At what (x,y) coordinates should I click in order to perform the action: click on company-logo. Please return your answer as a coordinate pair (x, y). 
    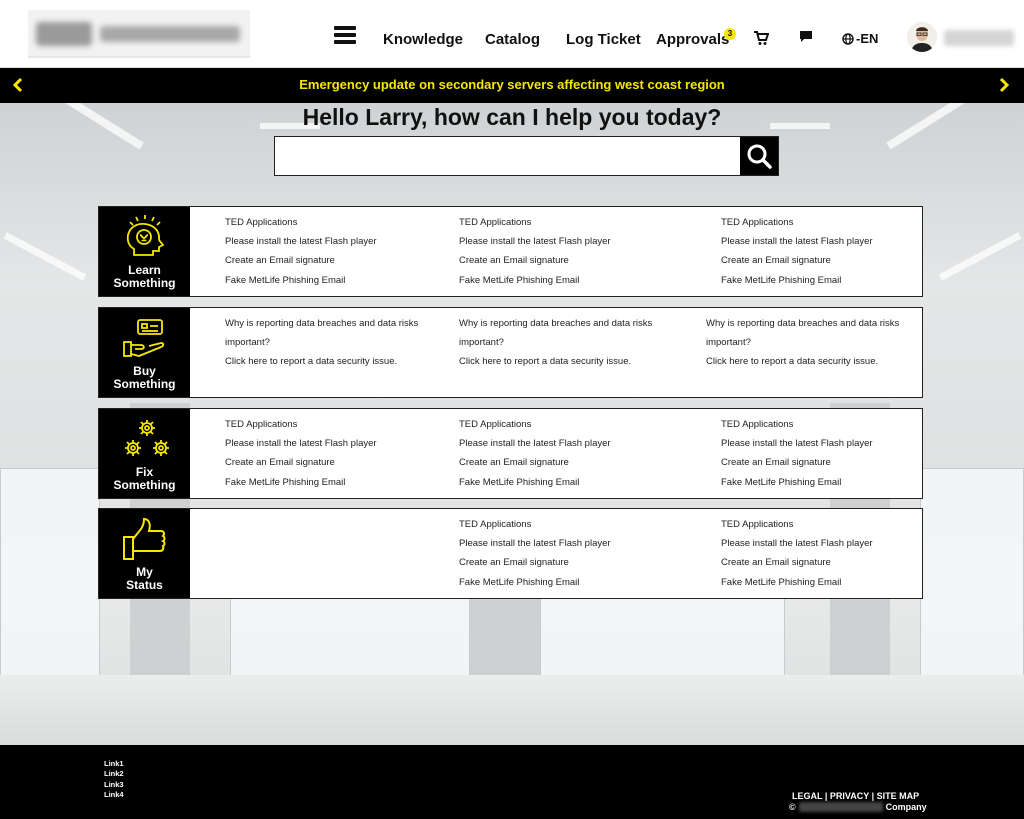
    Looking at the image, I should click on (139, 34).